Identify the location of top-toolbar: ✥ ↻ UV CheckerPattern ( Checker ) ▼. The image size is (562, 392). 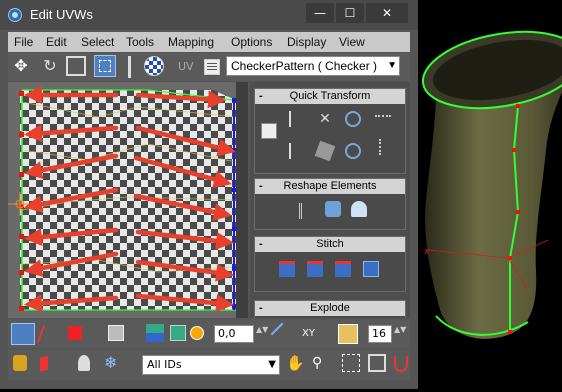
(209, 67).